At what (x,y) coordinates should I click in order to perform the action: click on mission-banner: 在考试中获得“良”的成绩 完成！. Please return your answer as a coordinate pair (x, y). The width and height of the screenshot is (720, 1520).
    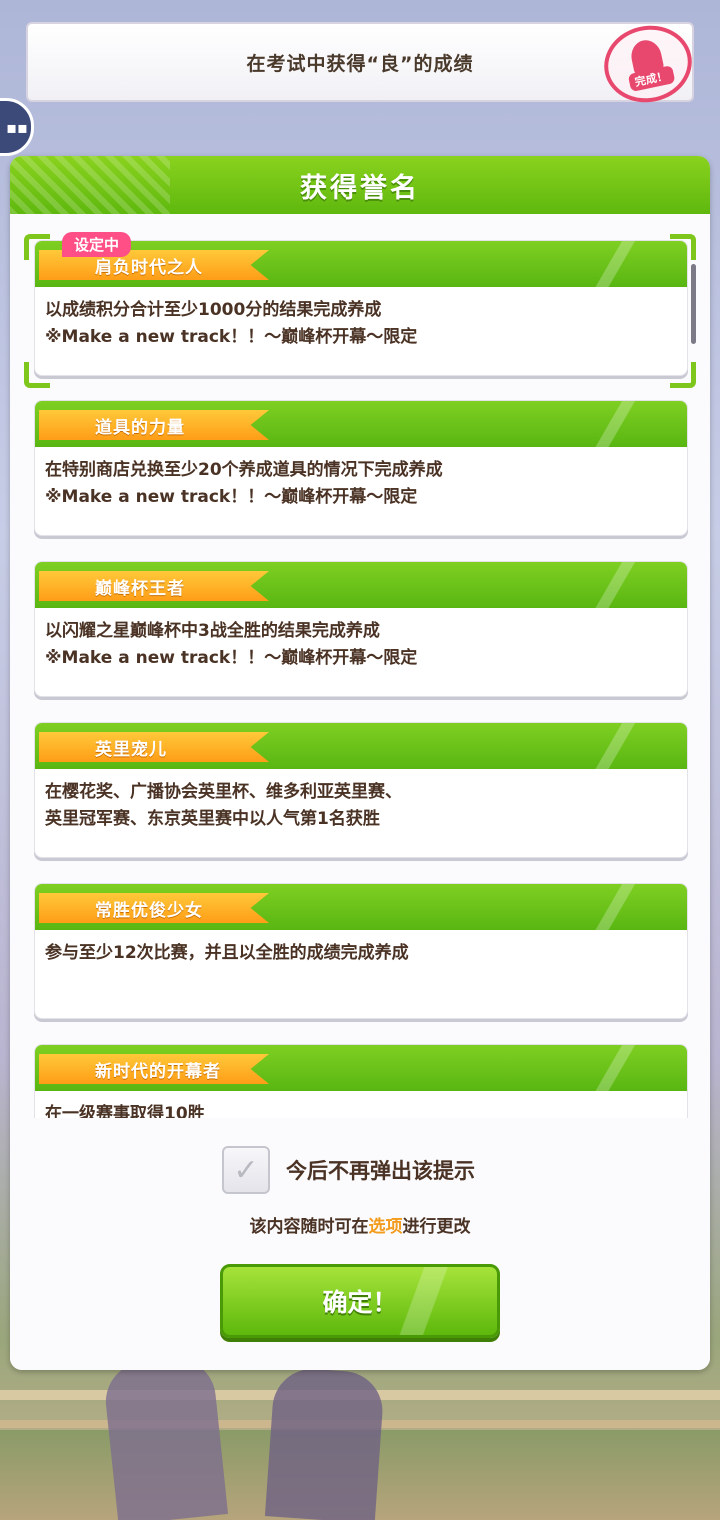
    Looking at the image, I should click on (362, 64).